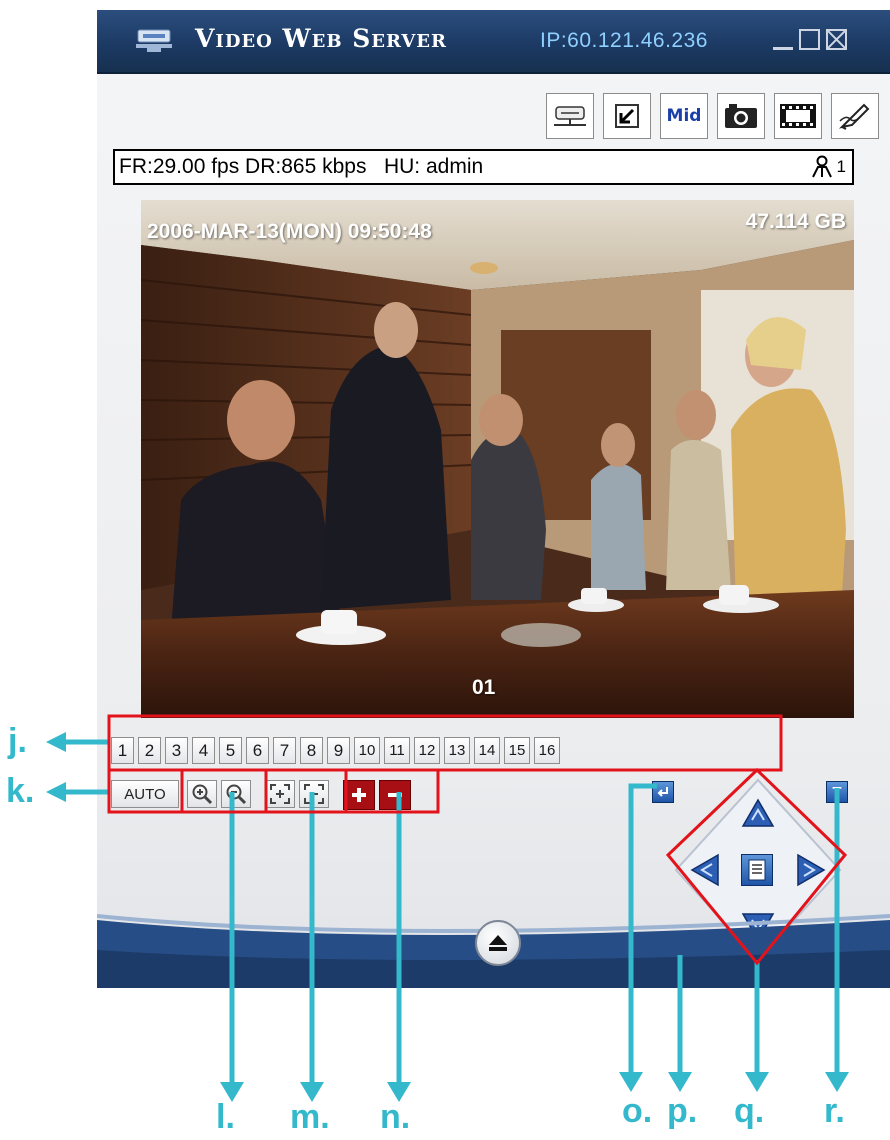  What do you see at coordinates (20, 791) in the screenshot?
I see `annotation-k: k.` at bounding box center [20, 791].